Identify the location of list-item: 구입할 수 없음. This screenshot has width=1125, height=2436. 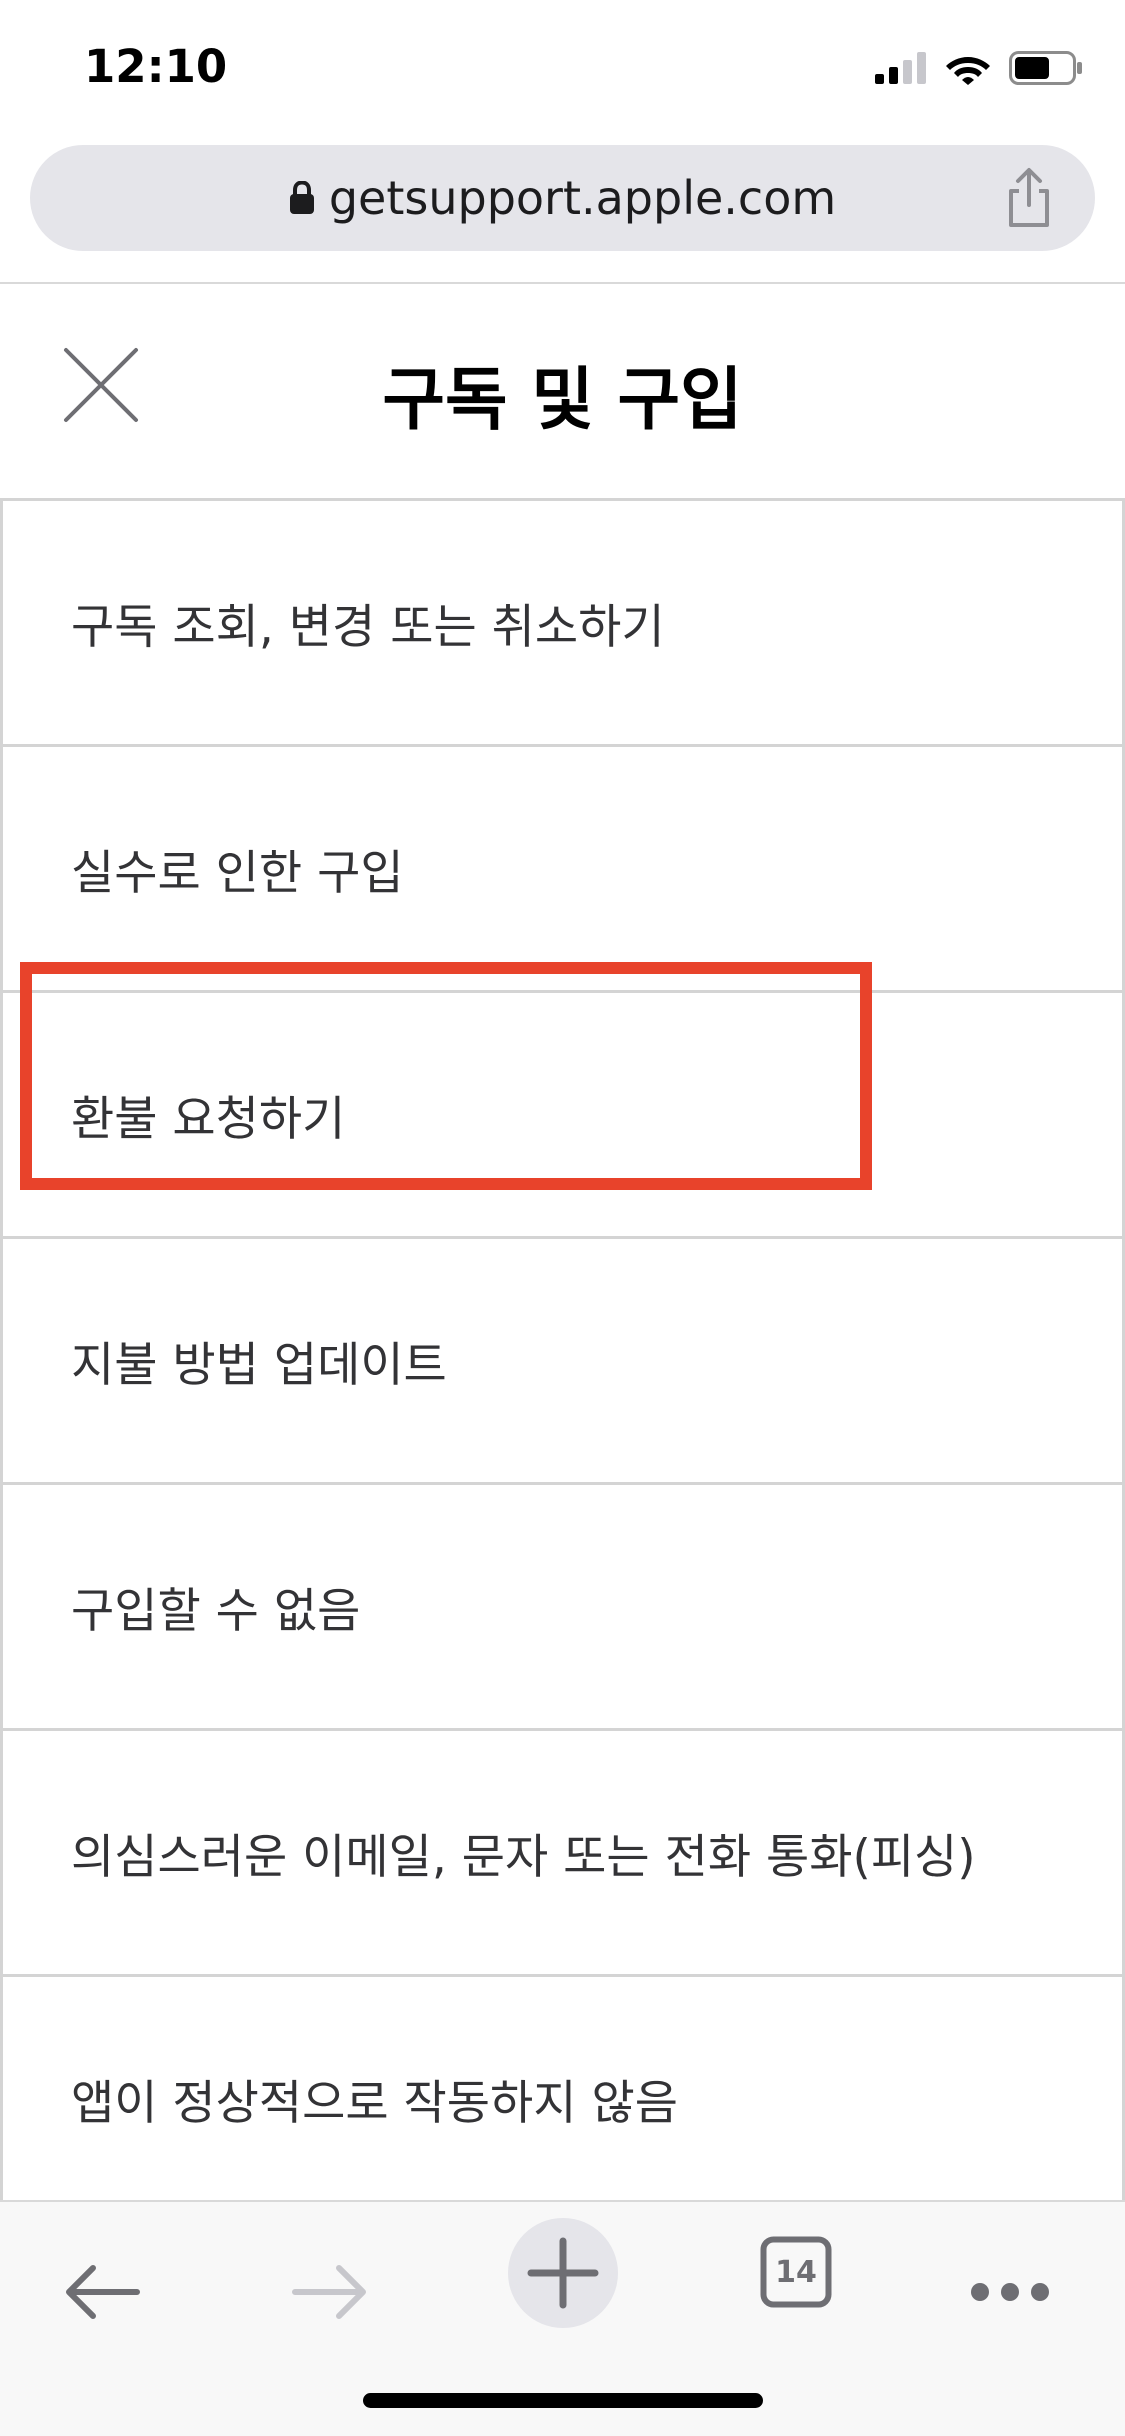
(562, 1608).